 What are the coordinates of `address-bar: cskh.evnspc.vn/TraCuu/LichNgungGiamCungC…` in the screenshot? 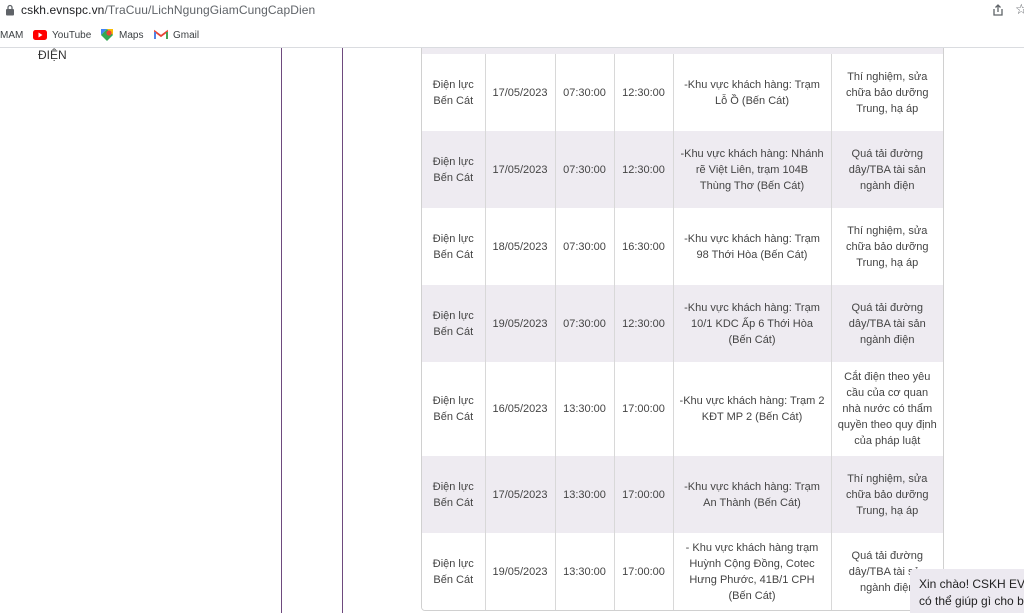 It's located at (512, 11).